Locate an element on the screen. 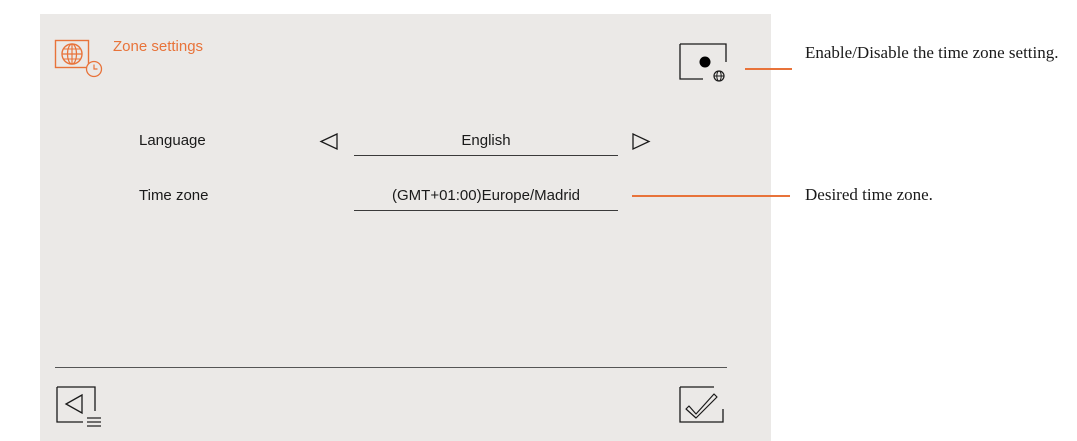 Image resolution: width=1077 pixels, height=441 pixels. language-underline is located at coordinates (486, 155).